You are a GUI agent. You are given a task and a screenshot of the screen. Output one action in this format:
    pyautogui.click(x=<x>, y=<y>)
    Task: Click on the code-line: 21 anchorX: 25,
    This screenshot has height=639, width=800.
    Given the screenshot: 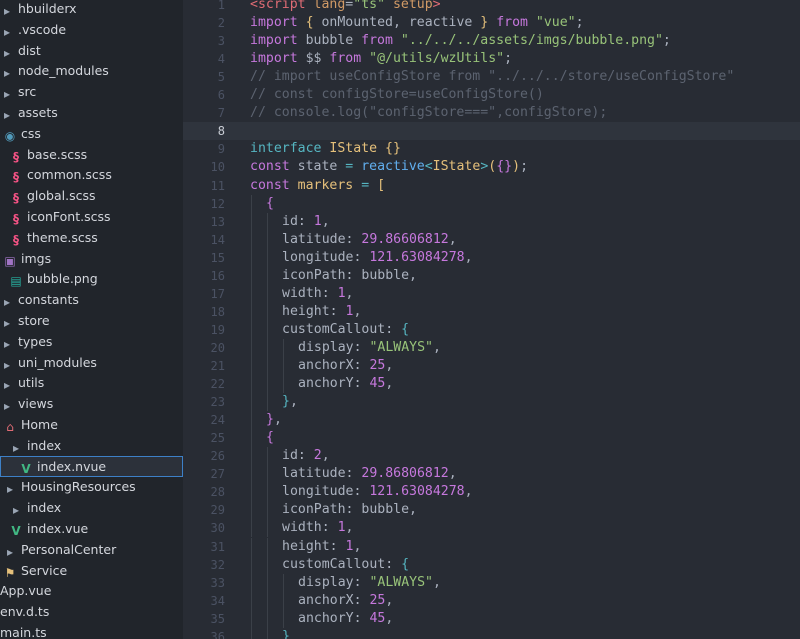 What is the action you would take?
    pyautogui.click(x=491, y=366)
    